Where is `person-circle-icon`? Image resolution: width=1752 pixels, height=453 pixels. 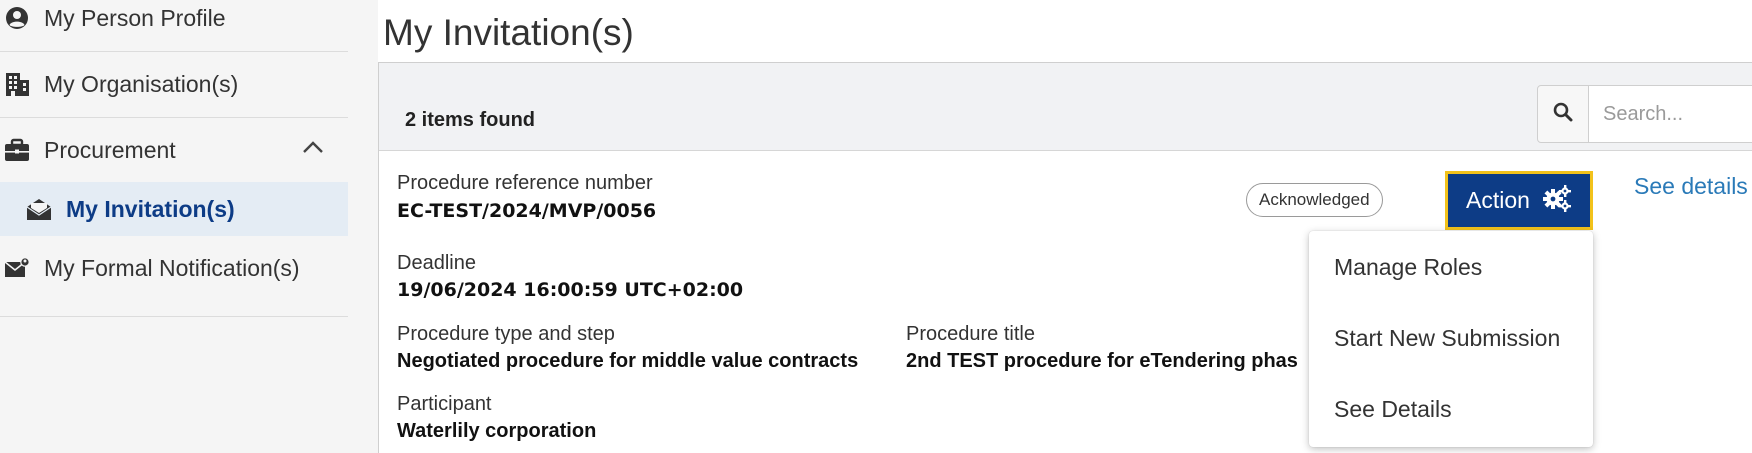
person-circle-icon is located at coordinates (17, 18).